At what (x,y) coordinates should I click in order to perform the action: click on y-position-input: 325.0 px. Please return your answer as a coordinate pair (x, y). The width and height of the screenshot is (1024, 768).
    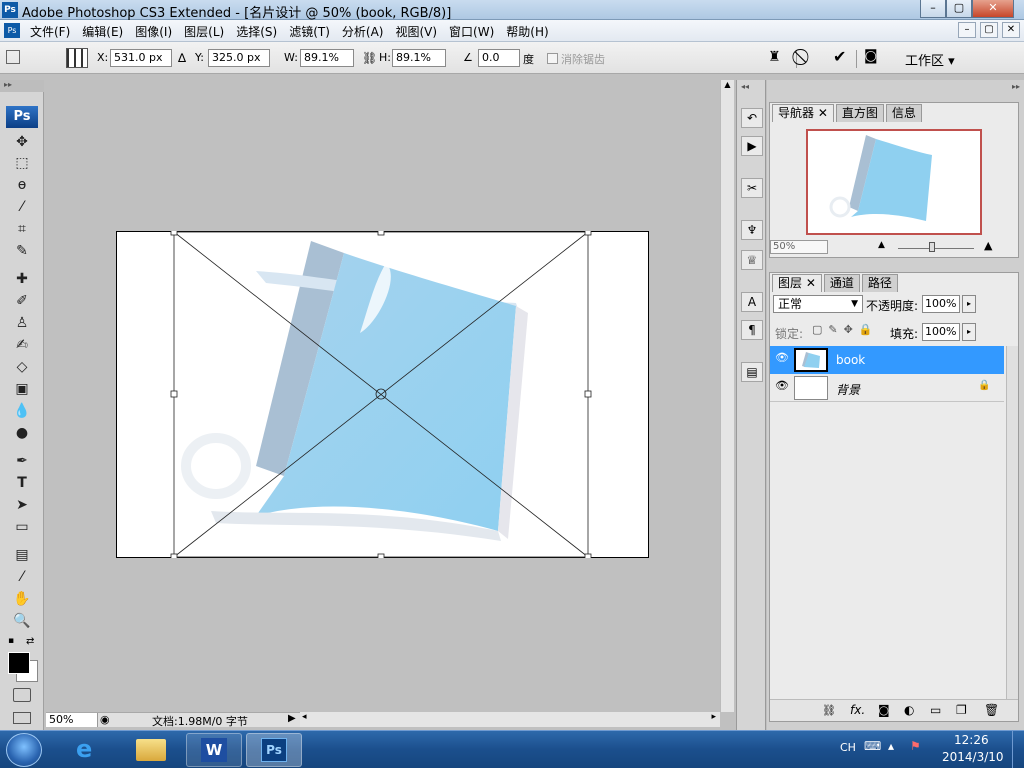
    Looking at the image, I should click on (239, 58).